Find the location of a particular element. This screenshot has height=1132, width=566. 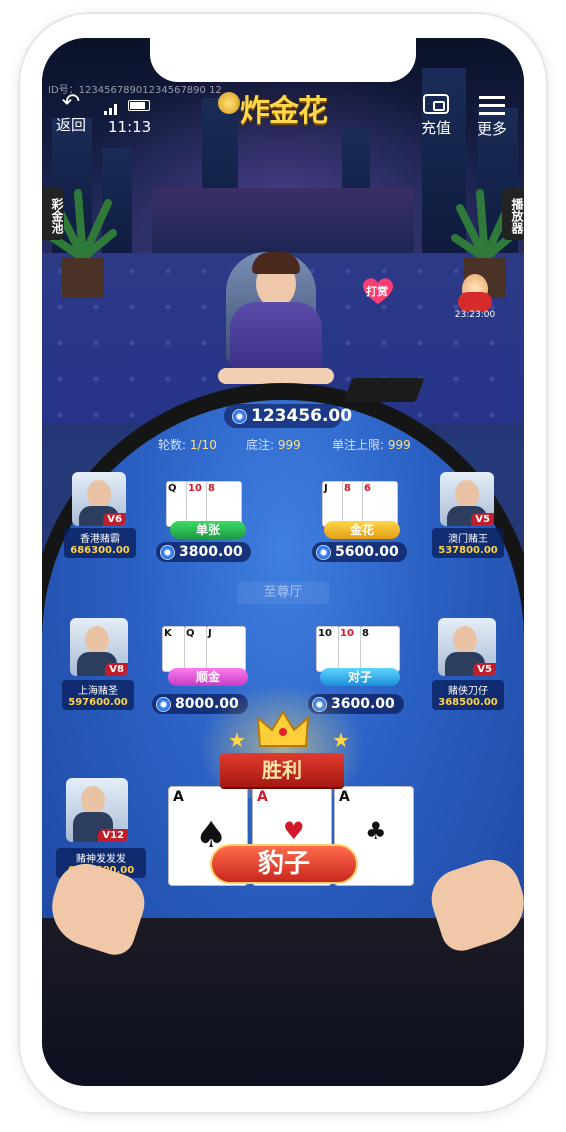

clock: 11:13 is located at coordinates (130, 127).